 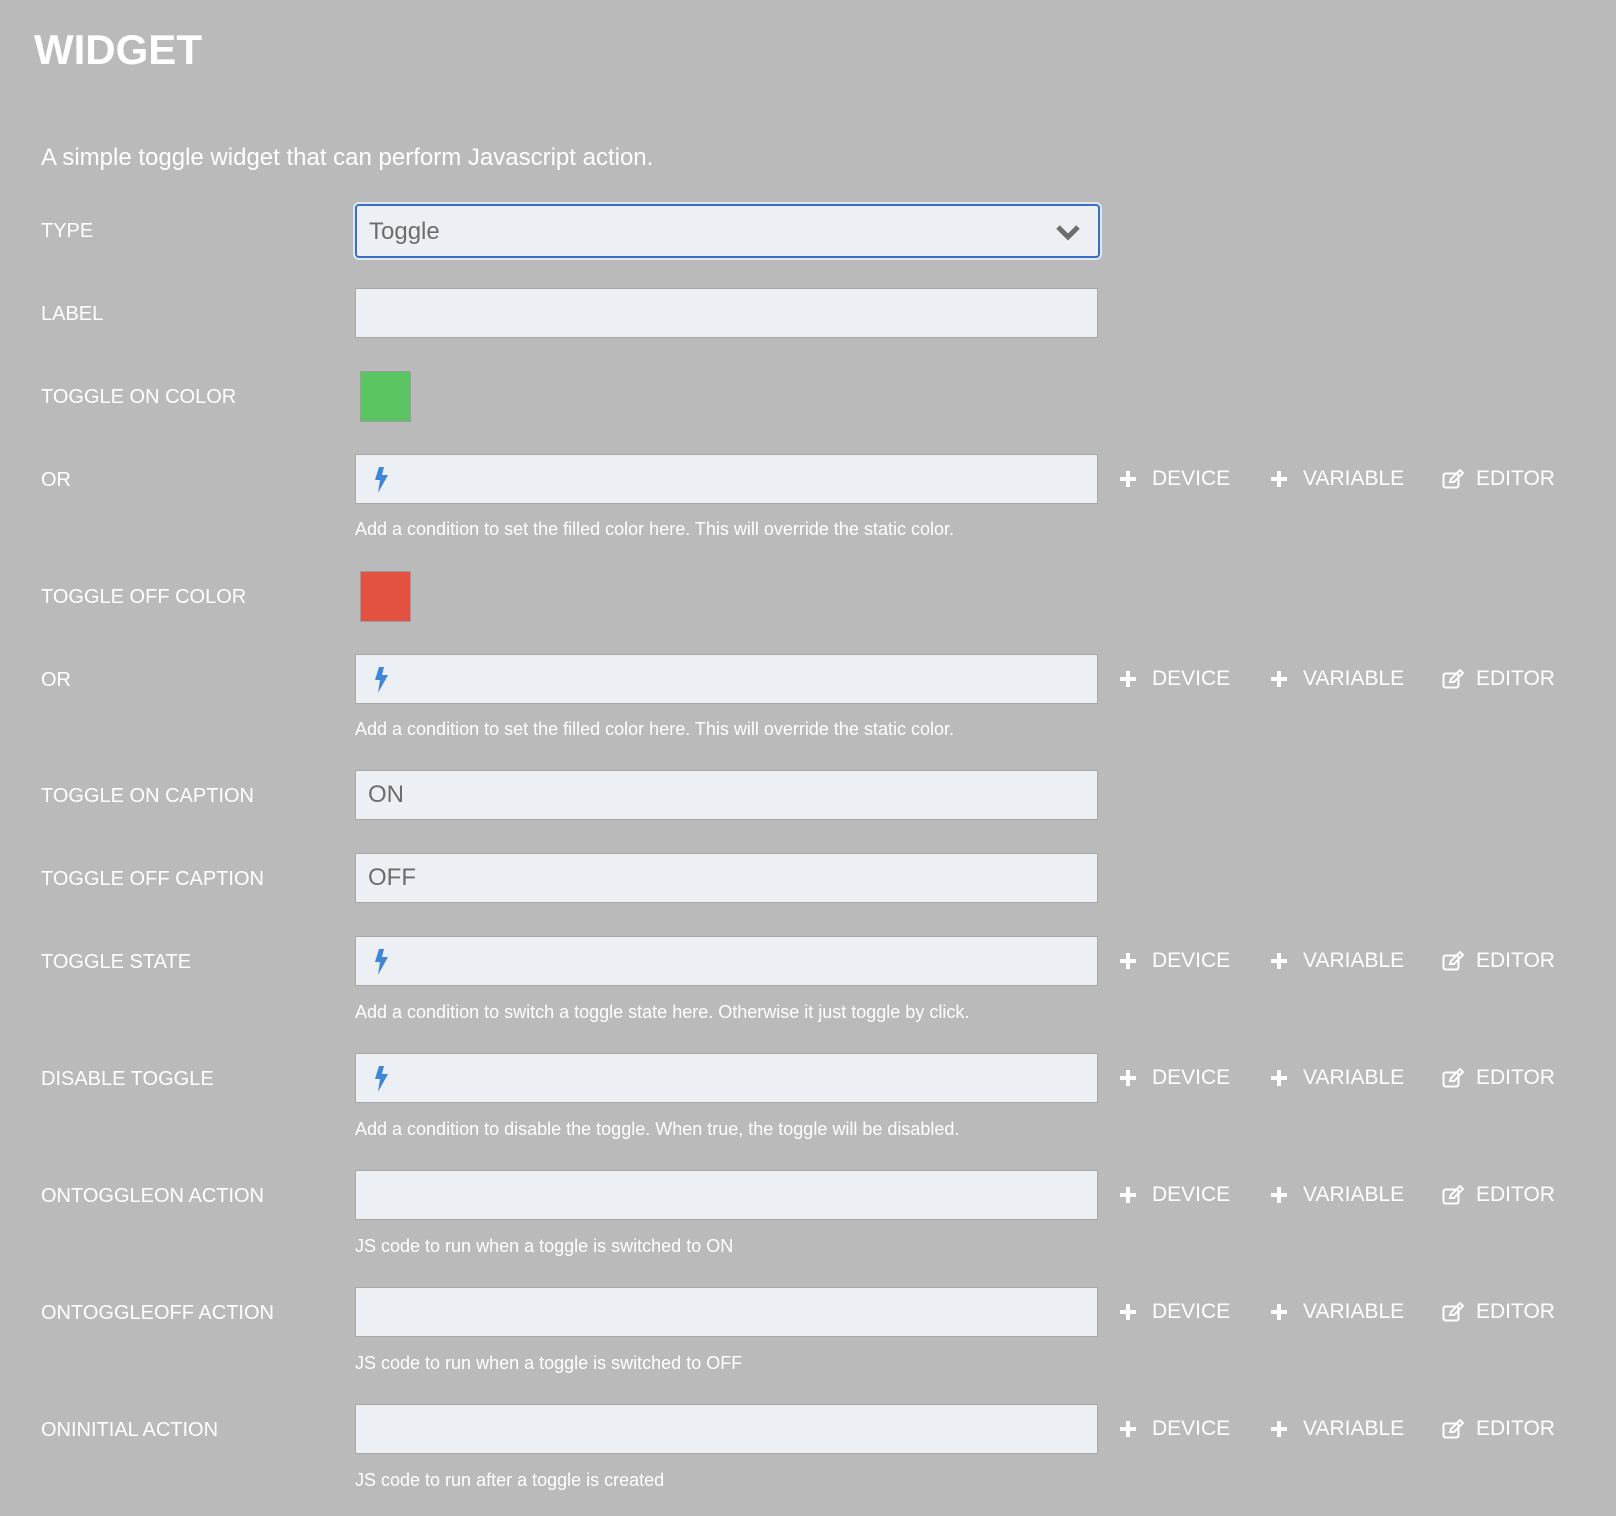 What do you see at coordinates (144, 597) in the screenshot?
I see `toggle-off-color-label: TOGGLE OFF COLOR` at bounding box center [144, 597].